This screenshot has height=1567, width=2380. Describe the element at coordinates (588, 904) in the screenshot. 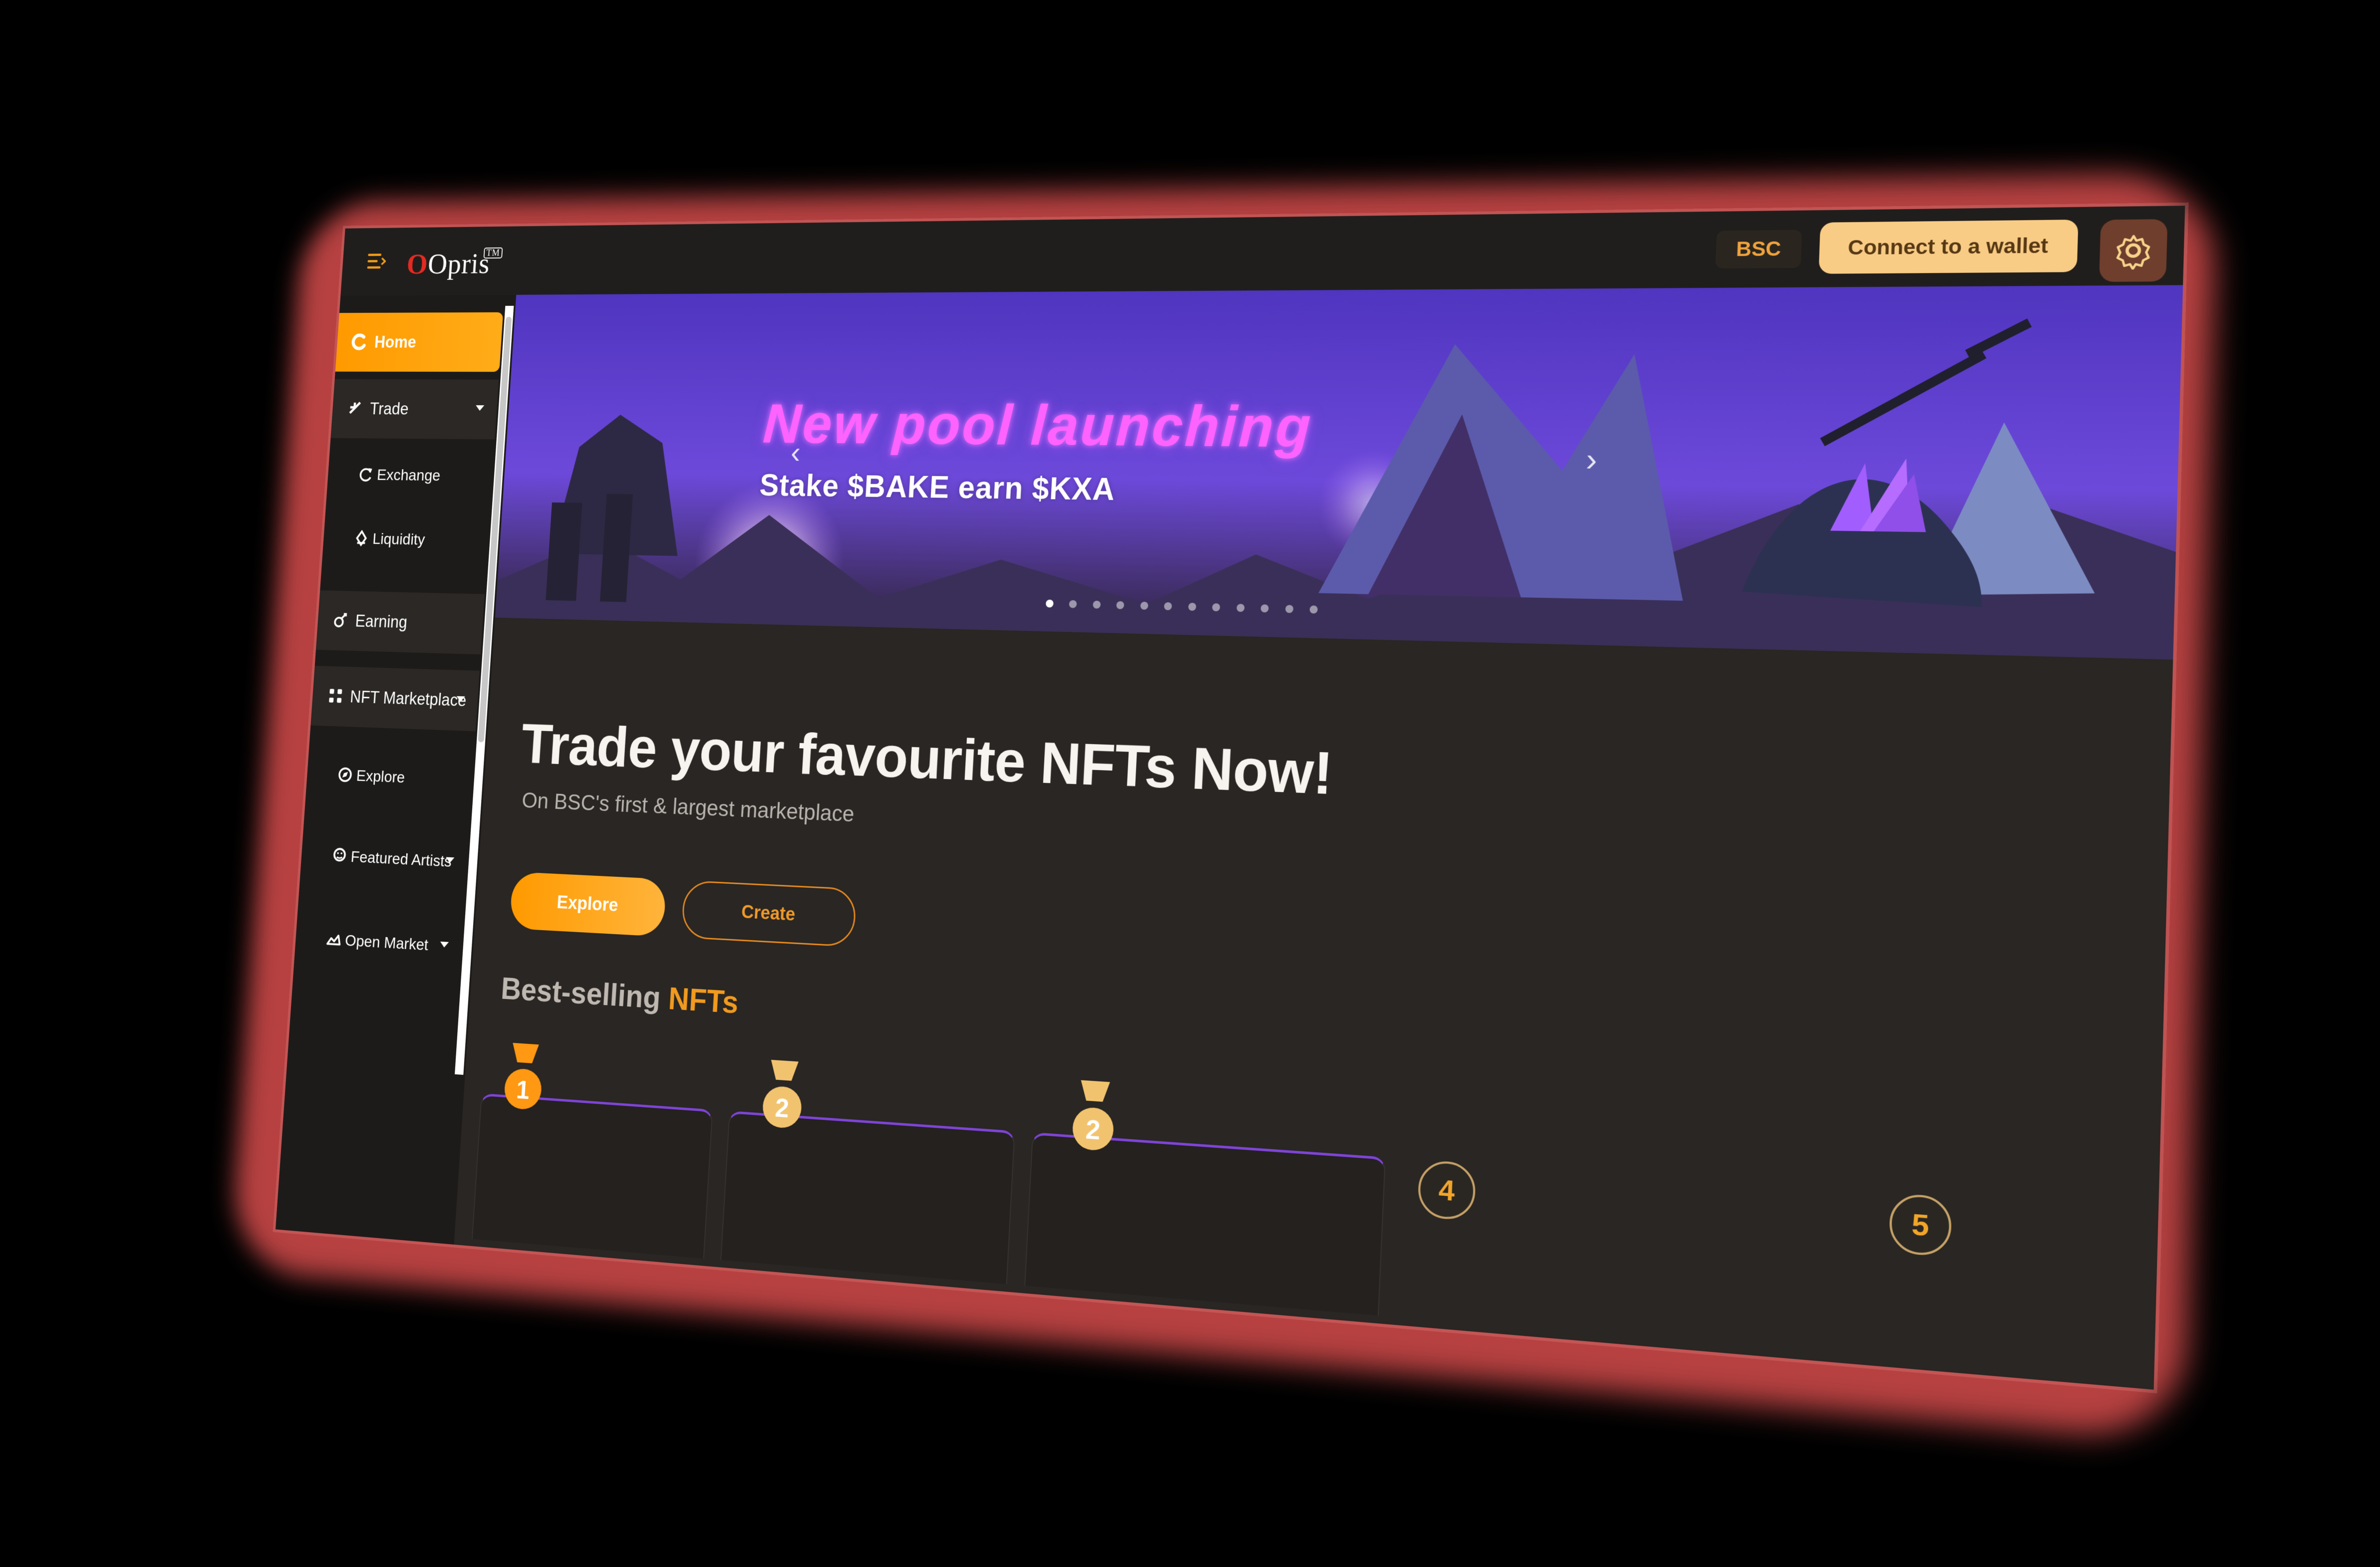

I see `explore-button: Explore` at that location.